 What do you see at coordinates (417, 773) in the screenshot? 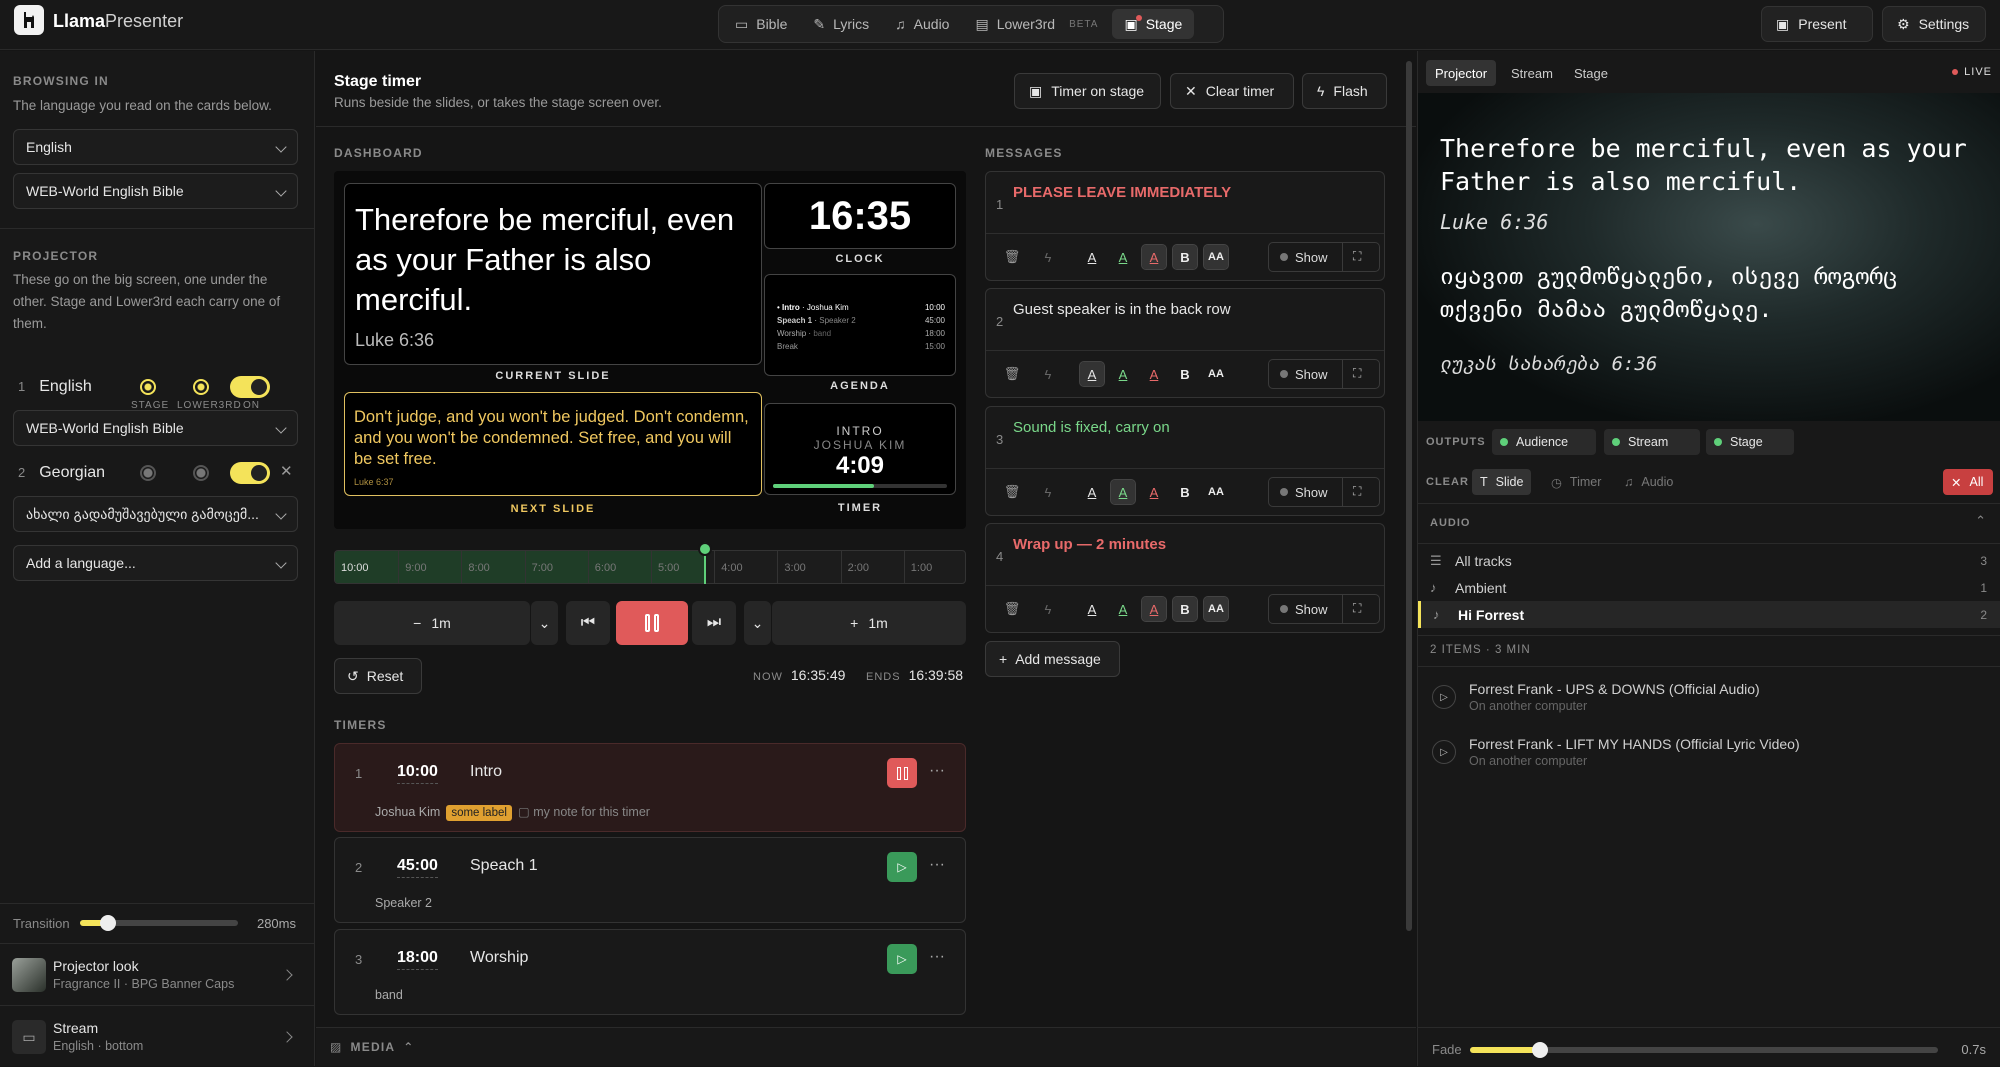
I see `timer-duration: 10:00` at bounding box center [417, 773].